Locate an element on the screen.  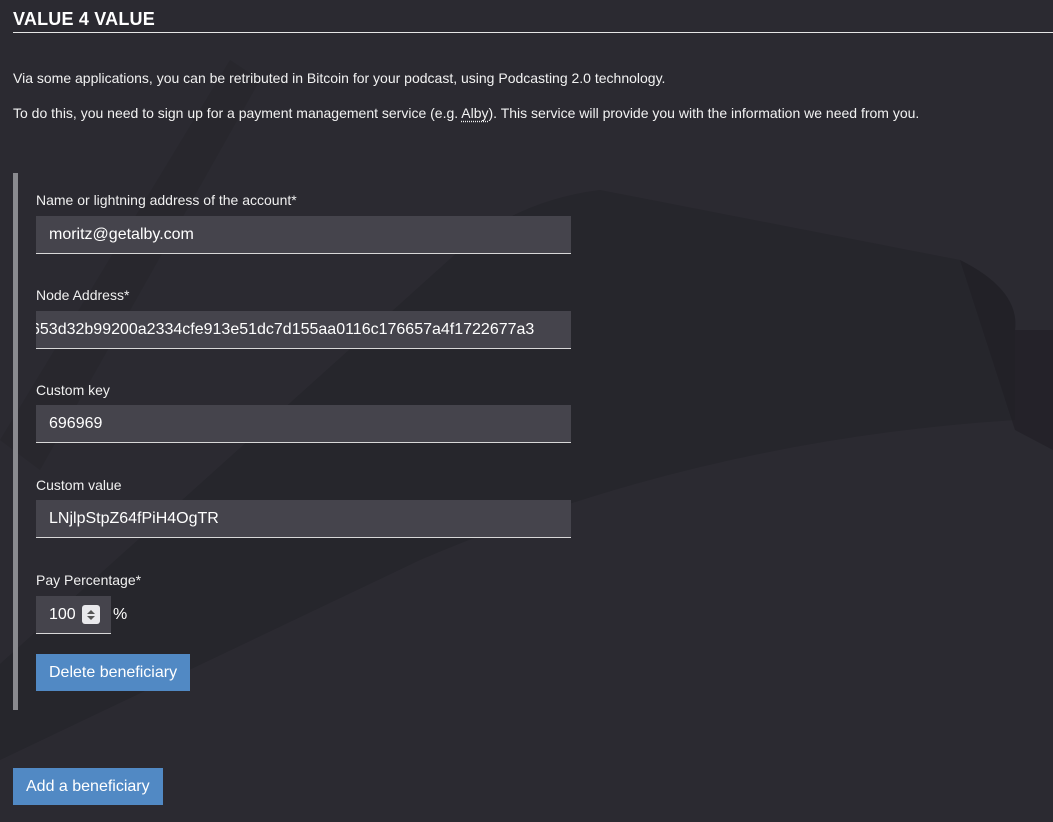
delete-beneficiary-button: Delete beneficiary is located at coordinates (113, 672).